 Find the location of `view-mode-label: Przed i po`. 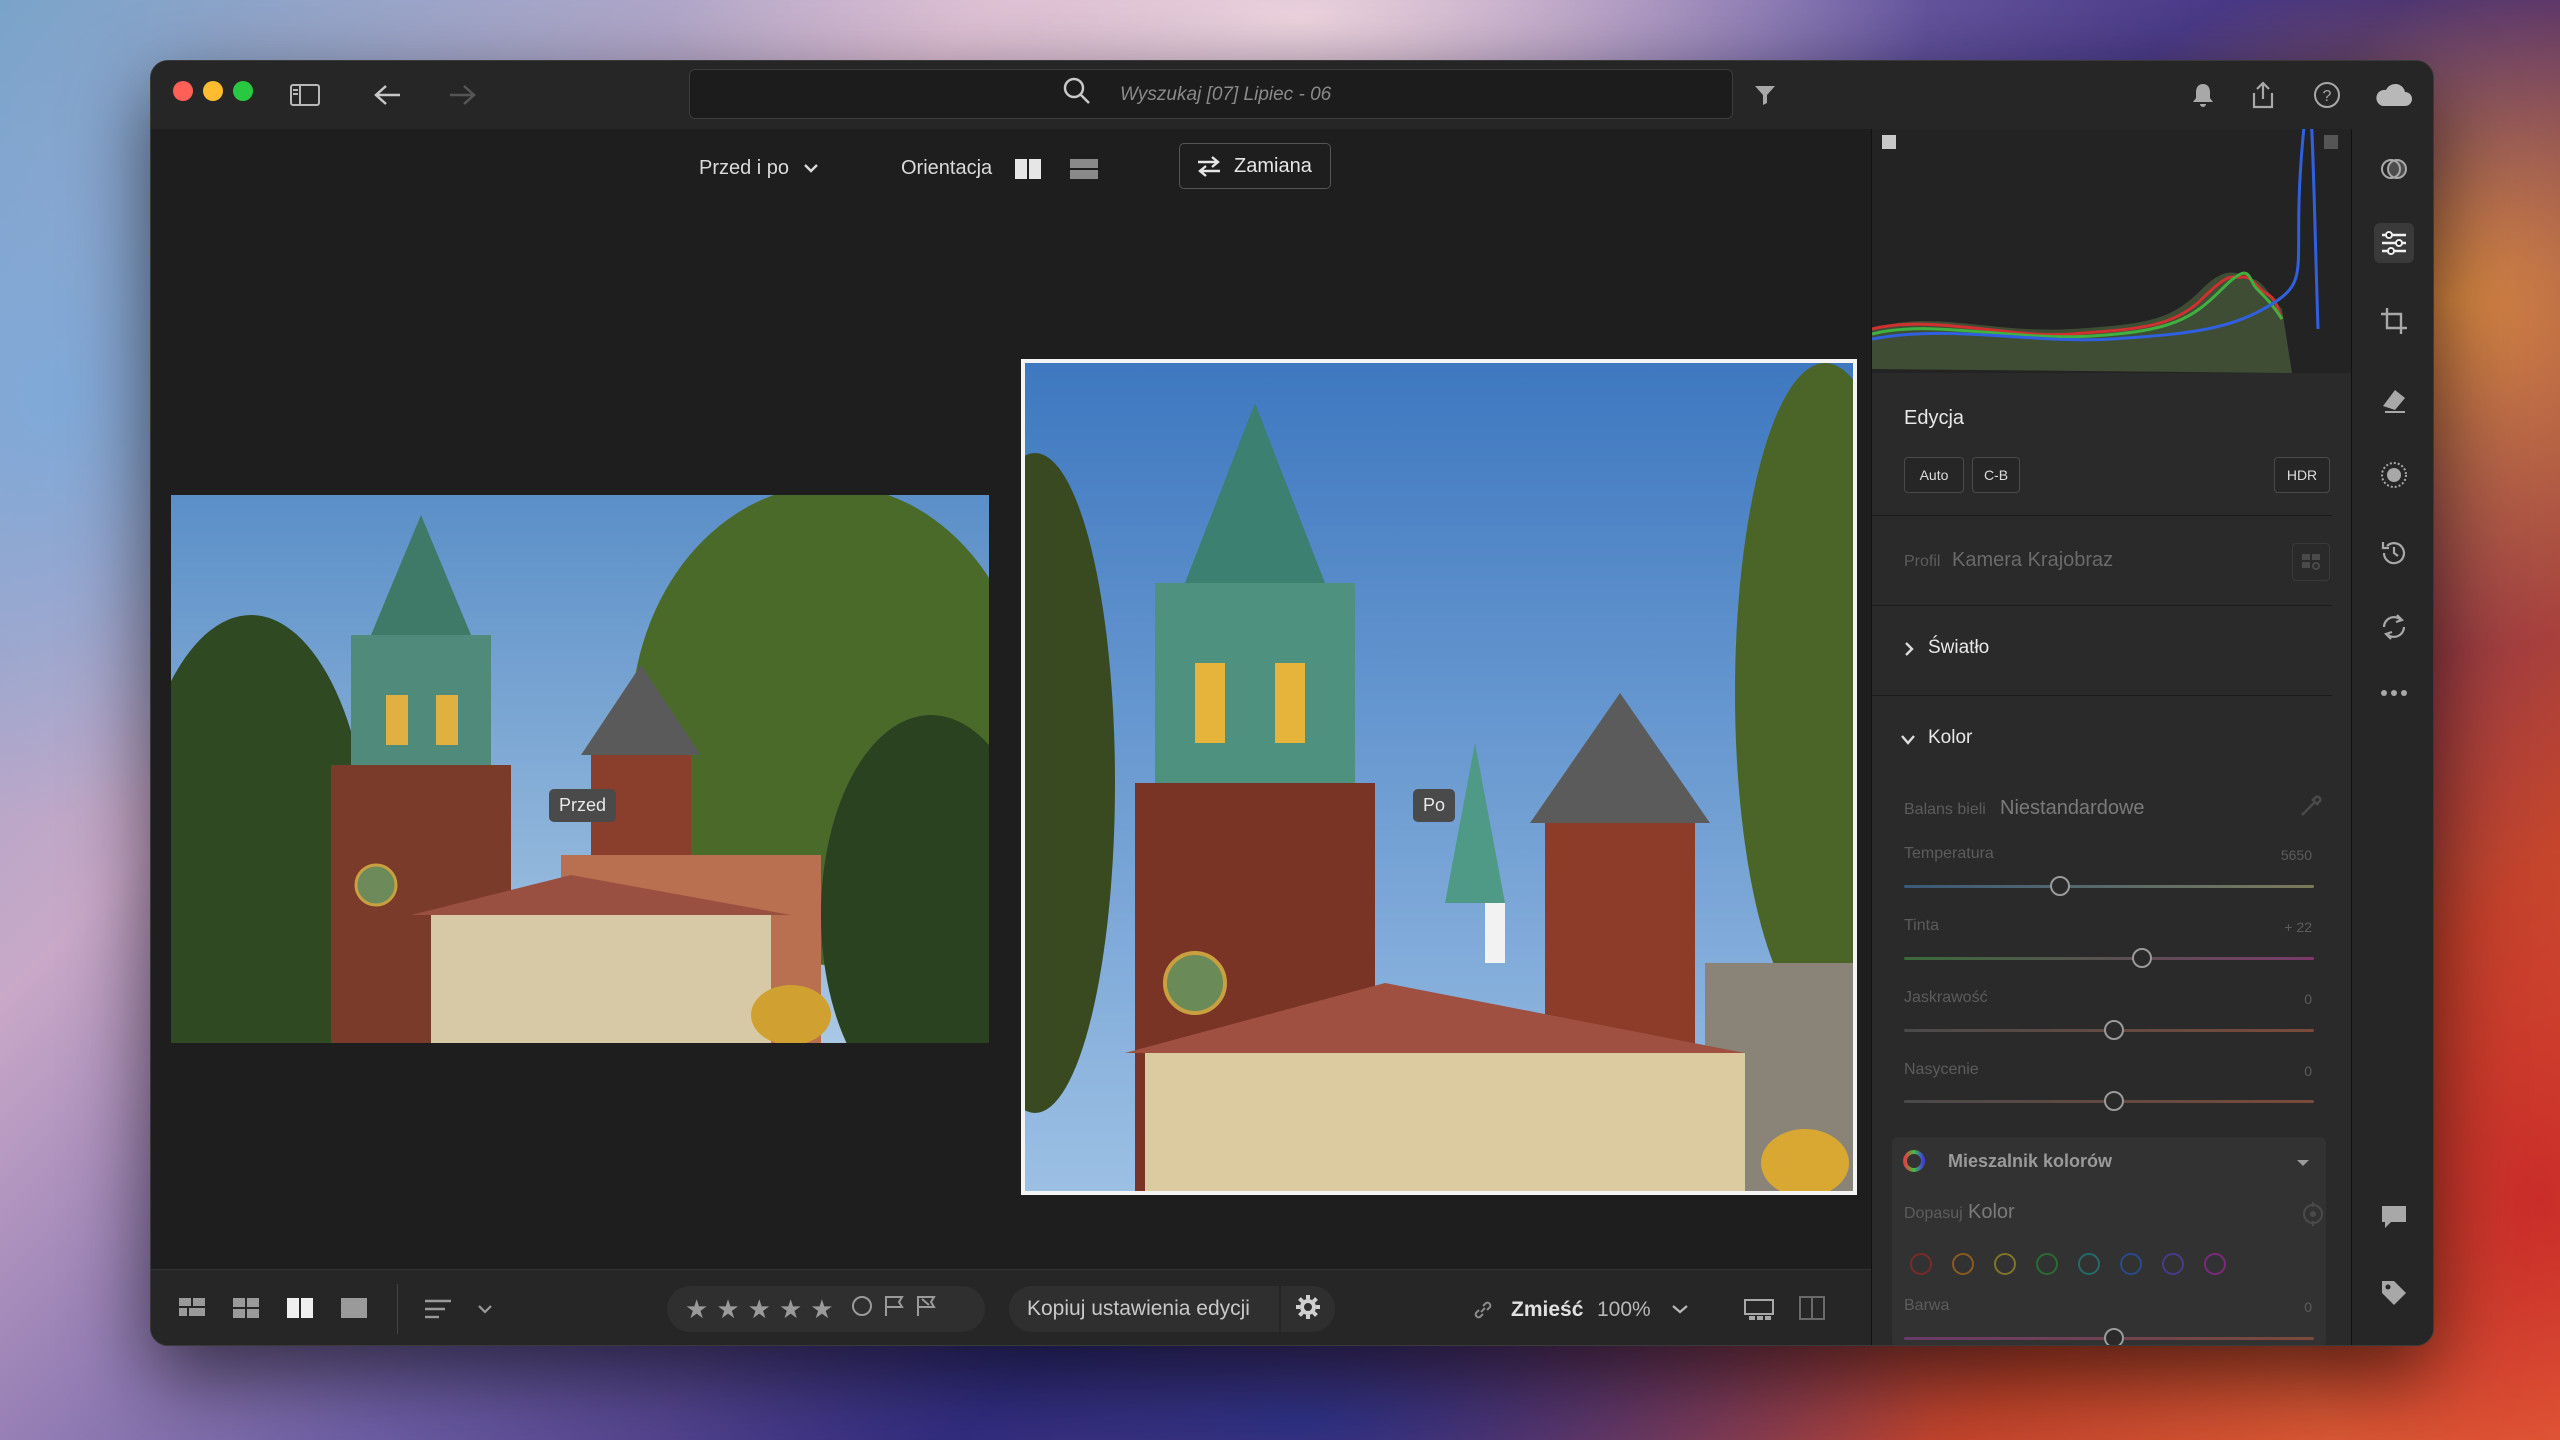

view-mode-label: Przed i po is located at coordinates (744, 168).